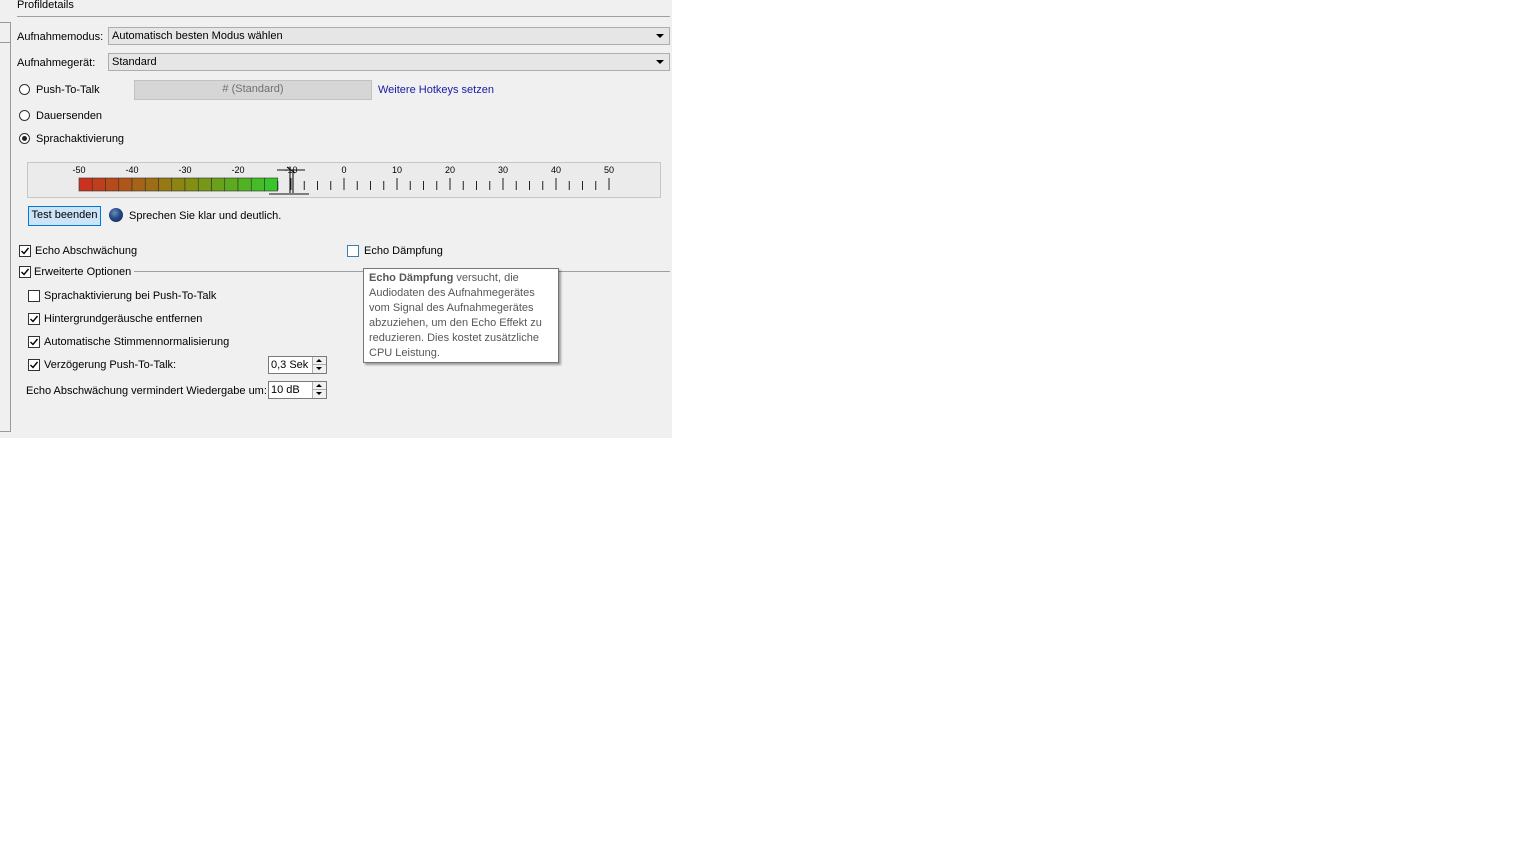 This screenshot has height=864, width=1536. I want to click on section-title: Profildetails, so click(45, 5).